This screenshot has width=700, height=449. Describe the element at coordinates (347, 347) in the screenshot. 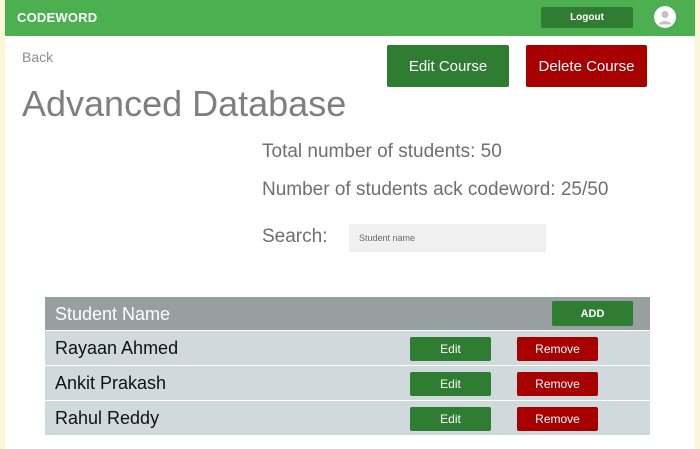

I see `table-row: Rayaan Ahmed Edit Remove` at that location.